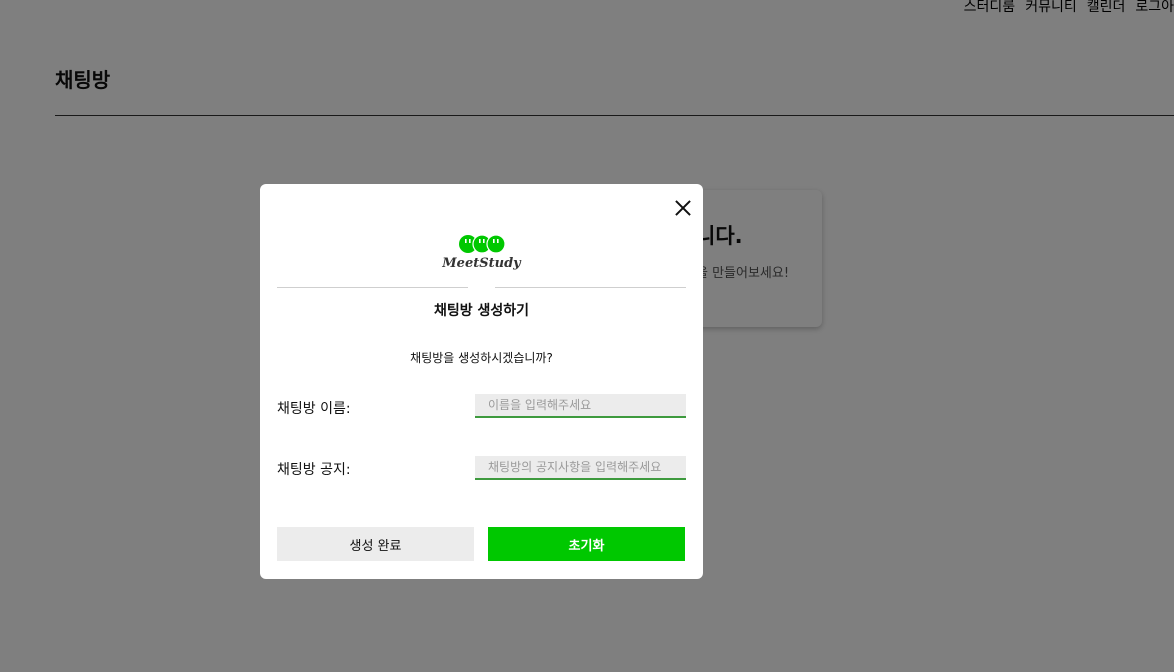 This screenshot has height=672, width=1174. I want to click on meetstudy-logo-icon, so click(482, 244).